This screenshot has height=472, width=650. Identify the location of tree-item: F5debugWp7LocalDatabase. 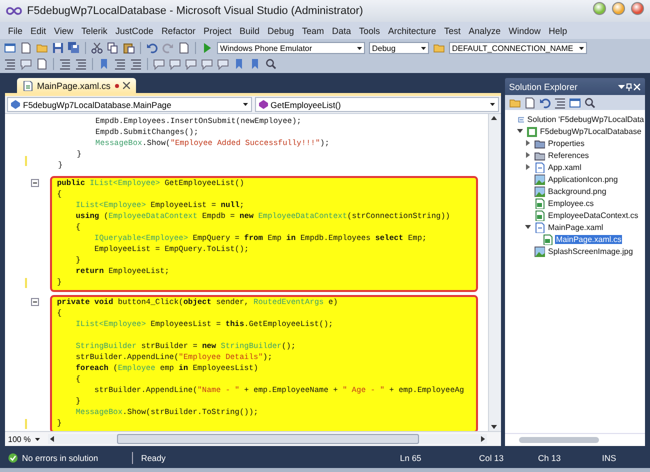
(590, 131).